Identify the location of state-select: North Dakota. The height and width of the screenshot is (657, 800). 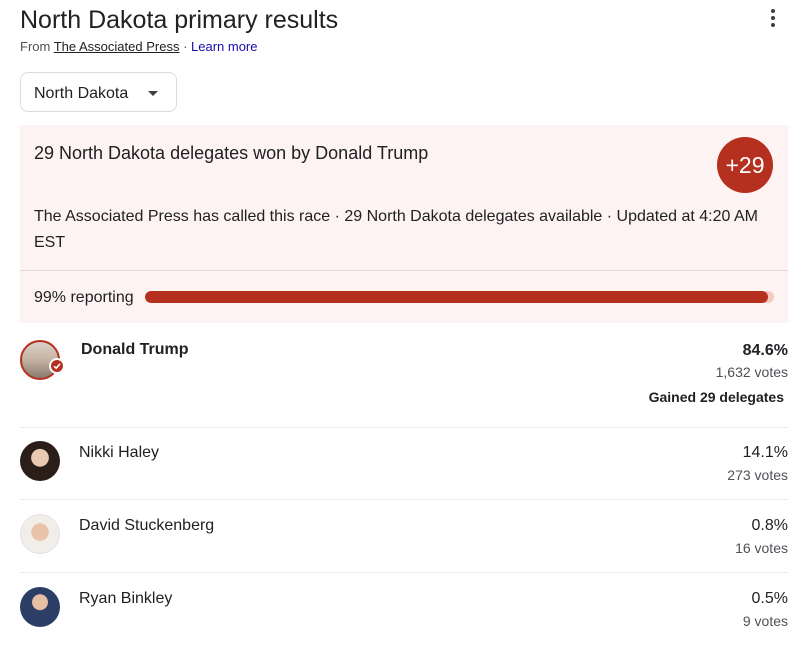
(98, 92).